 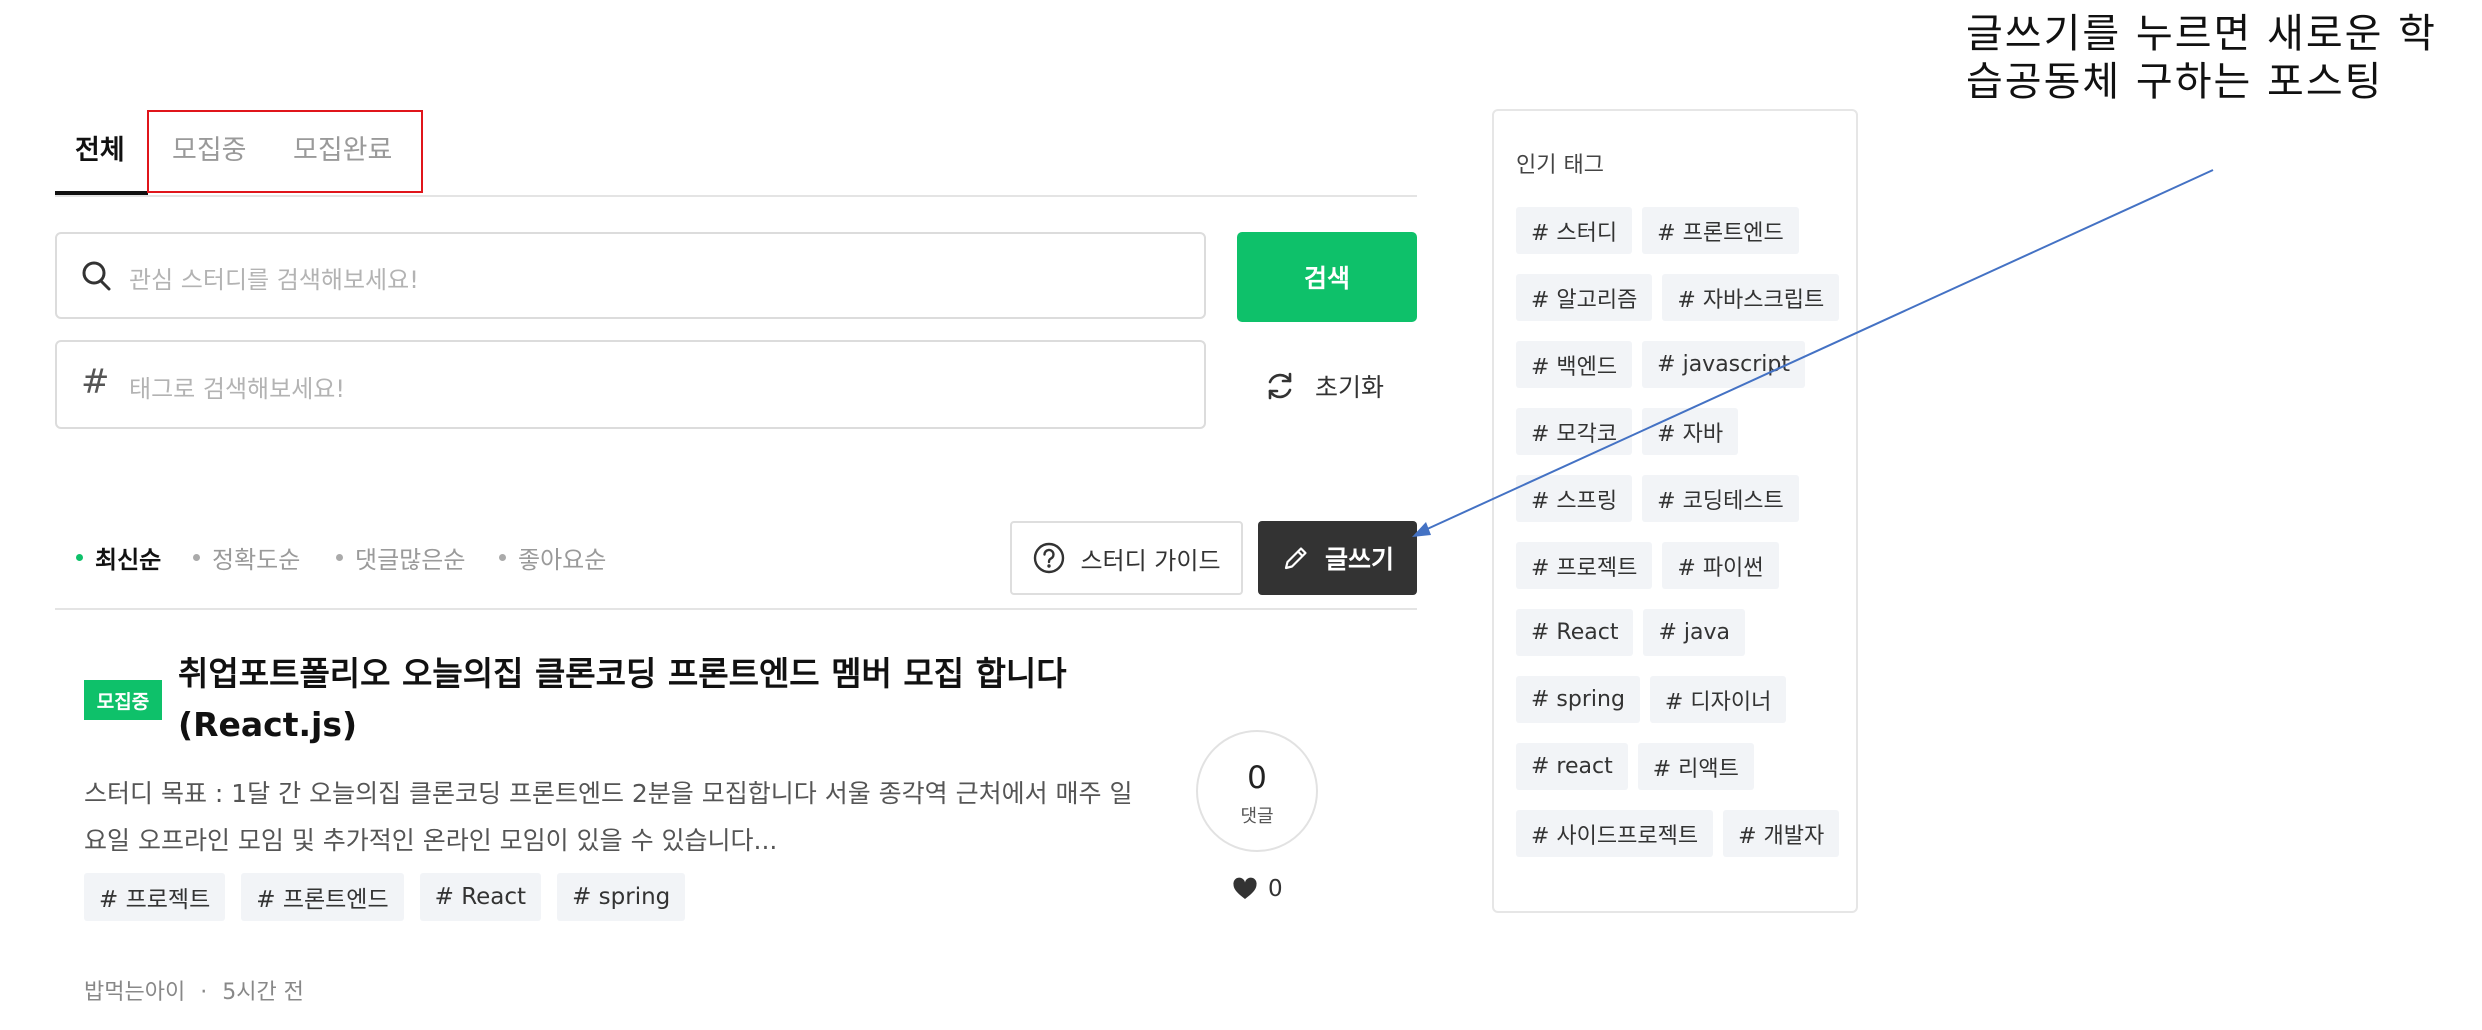 I want to click on active-tab-indicator, so click(x=101, y=193).